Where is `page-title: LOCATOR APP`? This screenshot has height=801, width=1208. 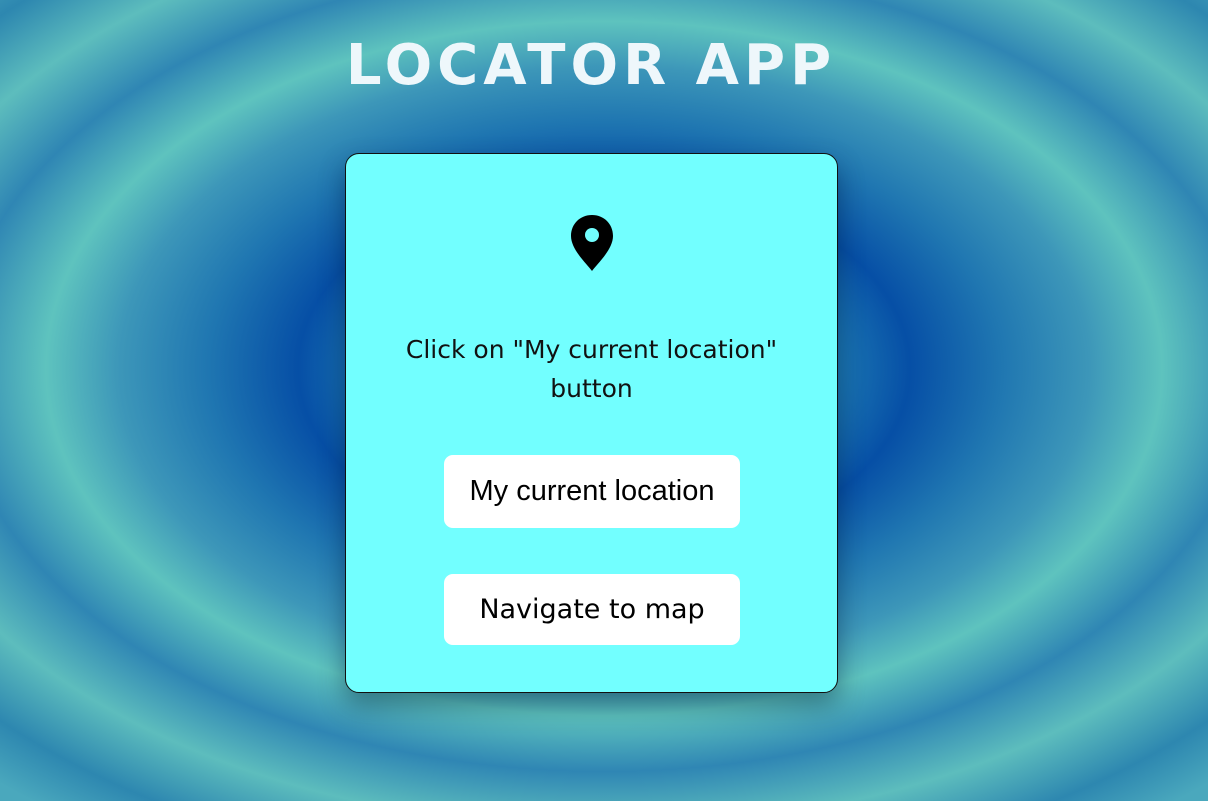 page-title: LOCATOR APP is located at coordinates (591, 65).